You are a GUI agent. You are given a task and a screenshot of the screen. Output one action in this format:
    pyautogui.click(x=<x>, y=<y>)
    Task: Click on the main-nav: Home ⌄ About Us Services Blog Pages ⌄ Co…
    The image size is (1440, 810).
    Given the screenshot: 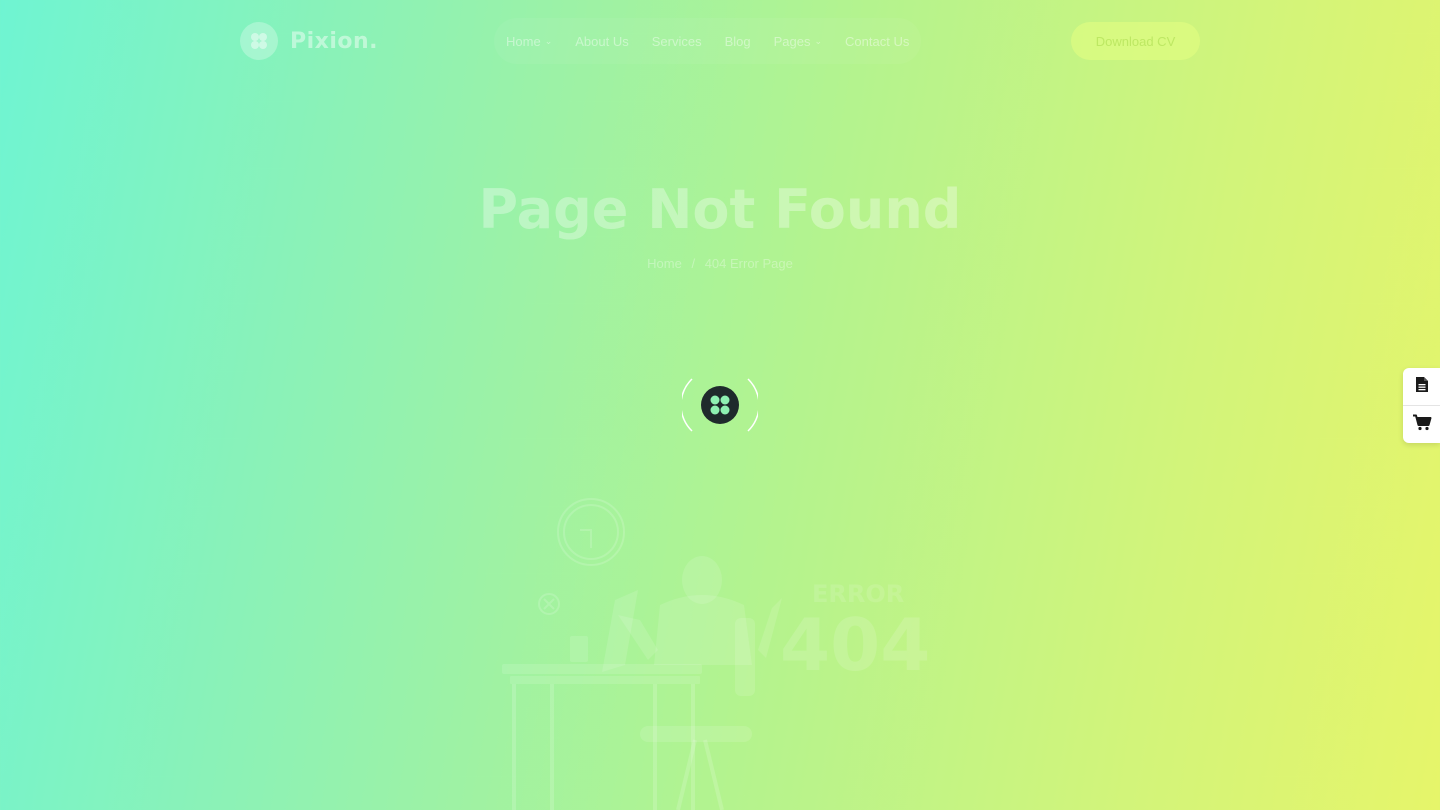 What is the action you would take?
    pyautogui.click(x=708, y=41)
    